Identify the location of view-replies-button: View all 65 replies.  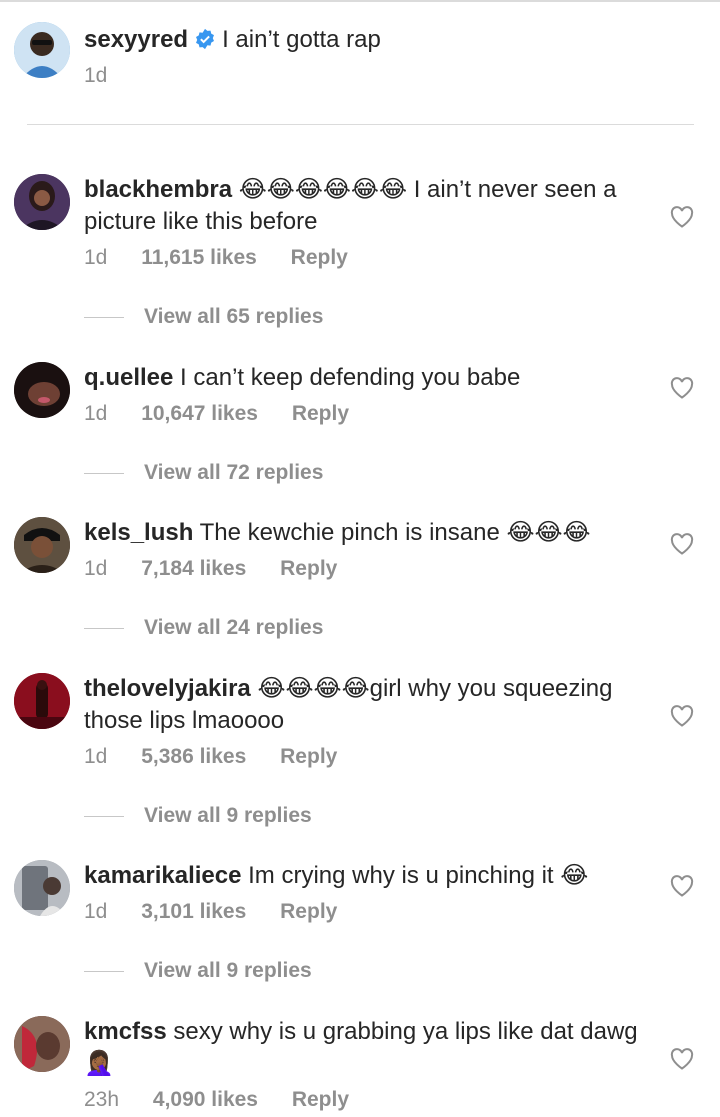
(203, 317).